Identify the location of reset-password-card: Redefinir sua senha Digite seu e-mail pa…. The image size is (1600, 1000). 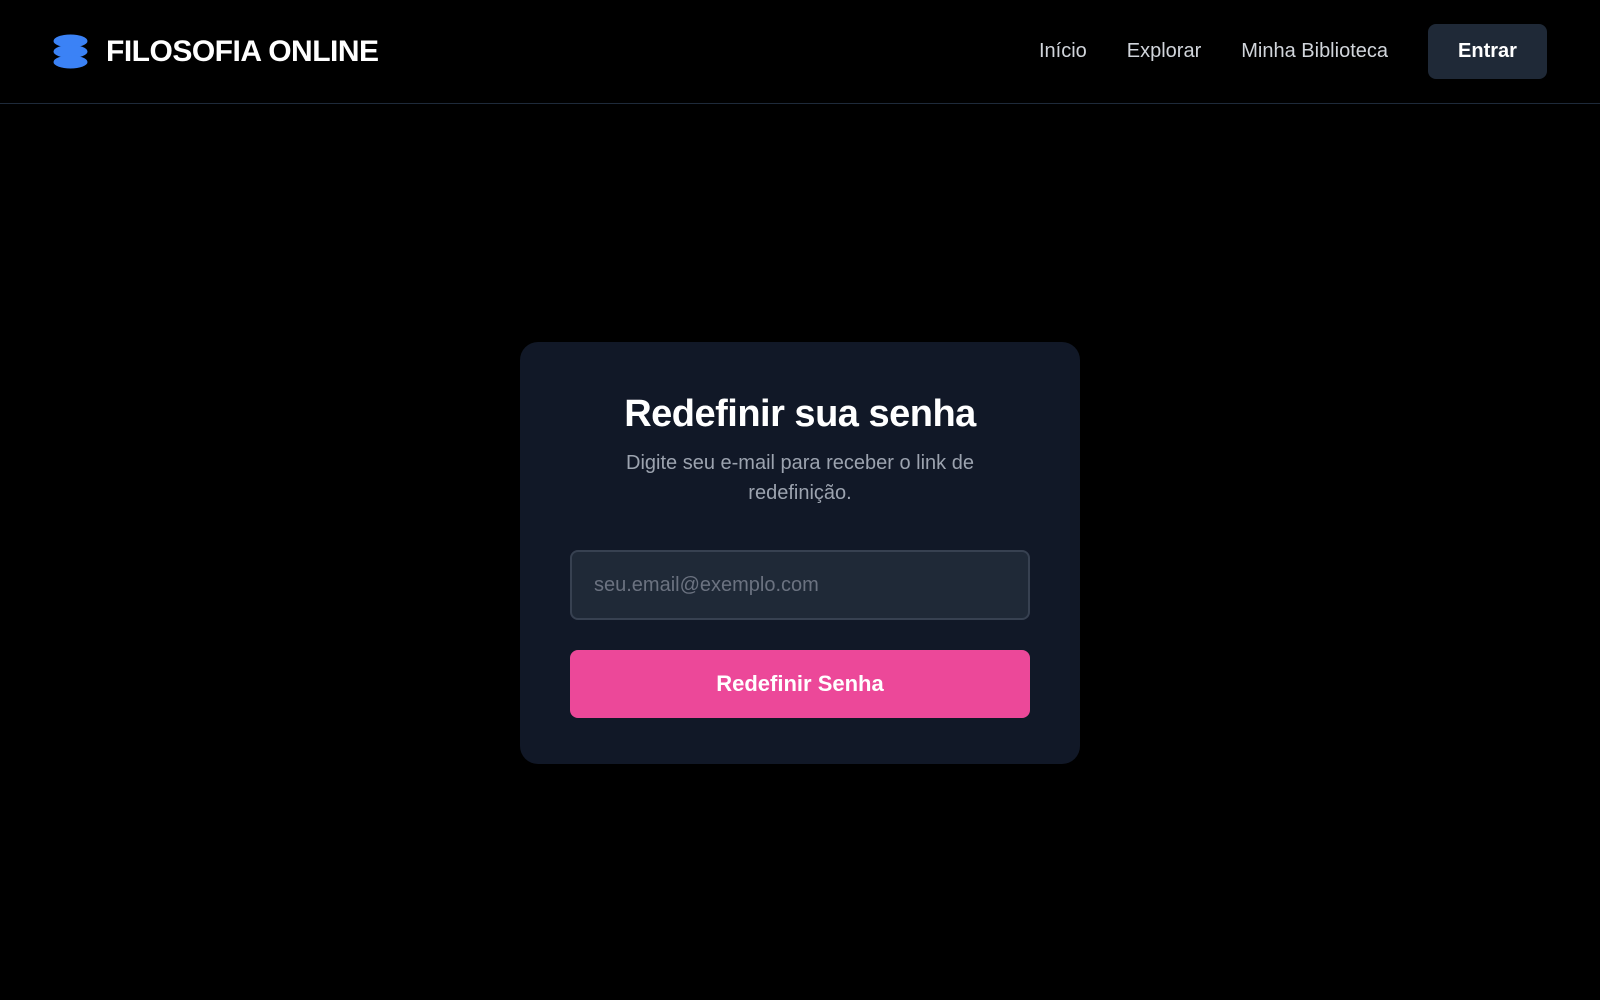
(800, 553).